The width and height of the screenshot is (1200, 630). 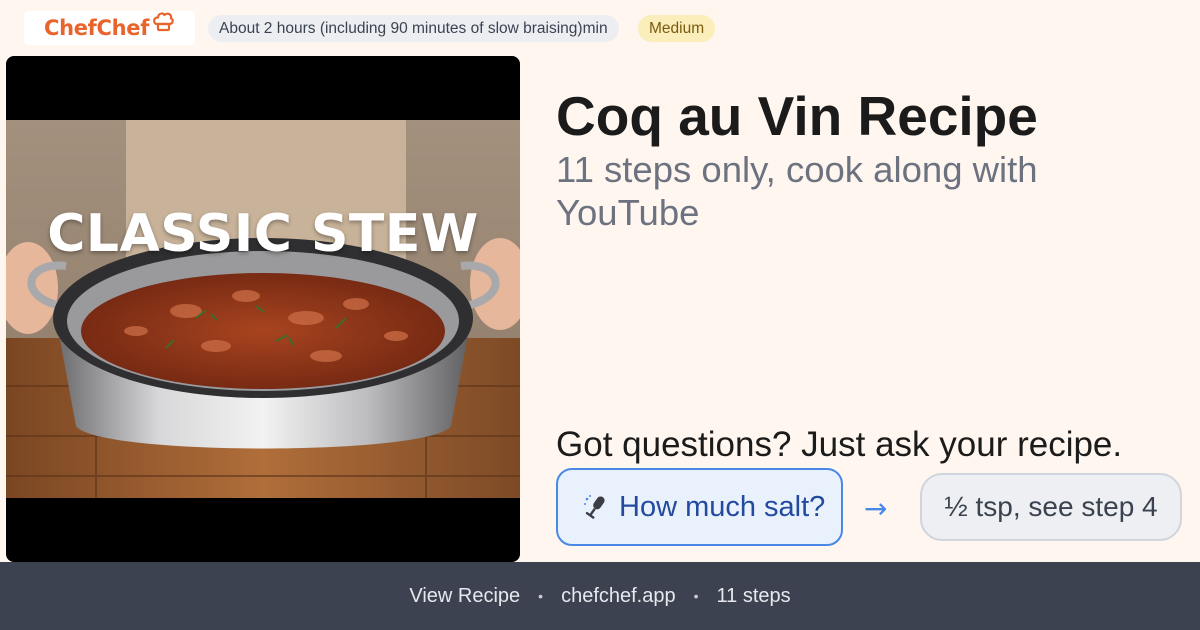 I want to click on chef-hat-icon, so click(x=163, y=24).